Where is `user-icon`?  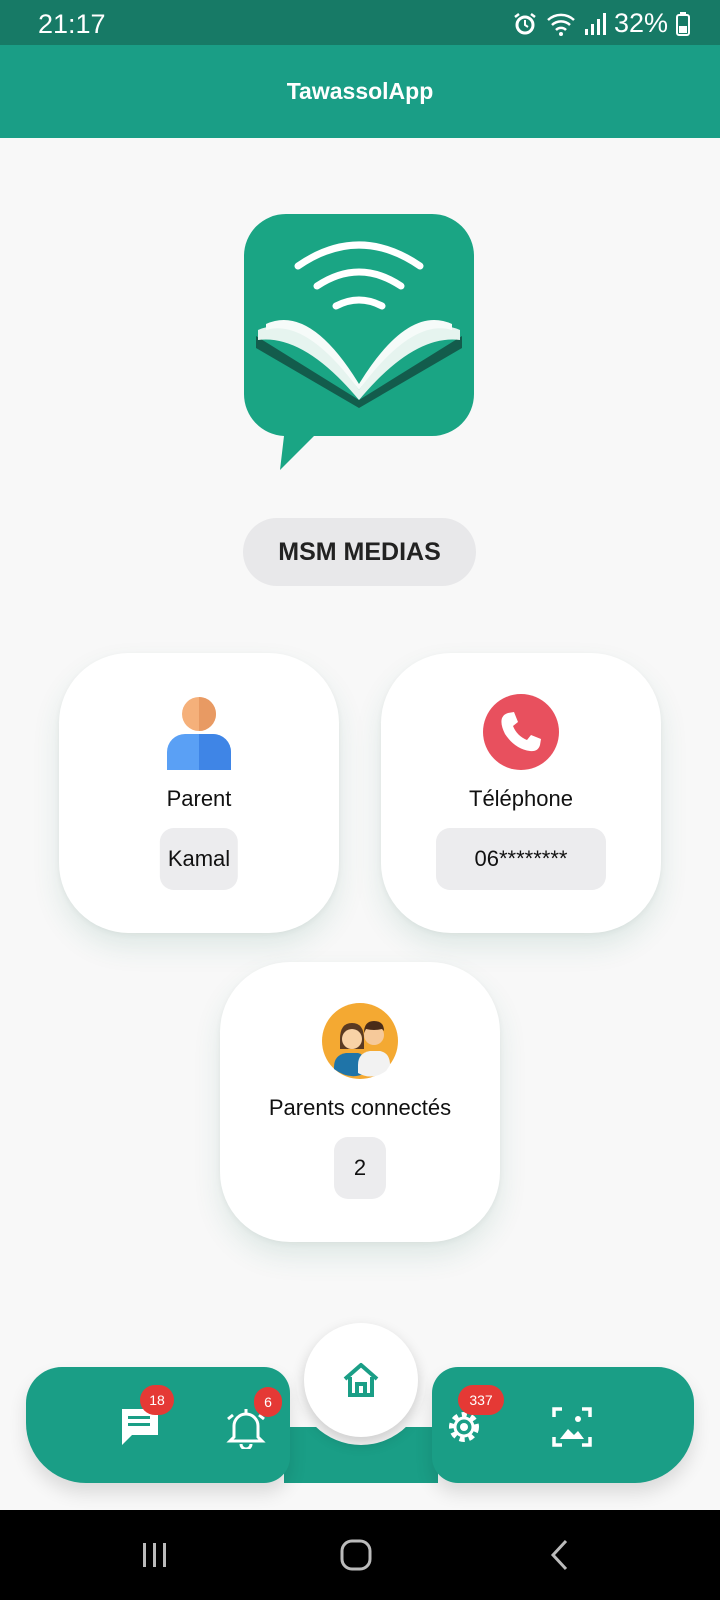 user-icon is located at coordinates (199, 733).